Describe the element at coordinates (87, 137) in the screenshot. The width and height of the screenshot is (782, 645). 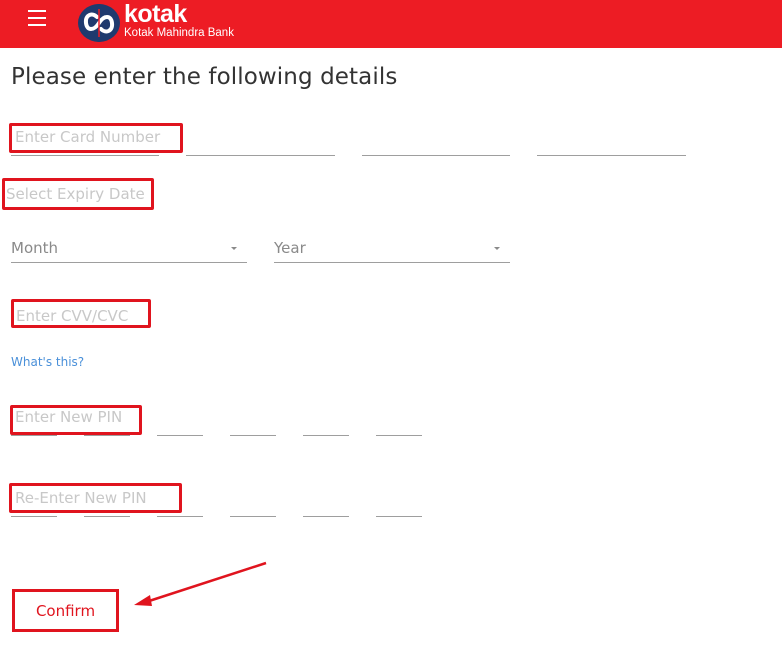
I see `card-number-input: Enter Card Number` at that location.